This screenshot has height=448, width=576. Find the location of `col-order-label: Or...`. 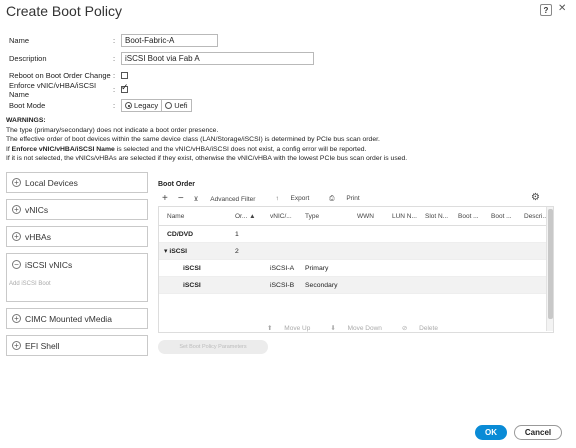

col-order-label: Or... is located at coordinates (241, 216).